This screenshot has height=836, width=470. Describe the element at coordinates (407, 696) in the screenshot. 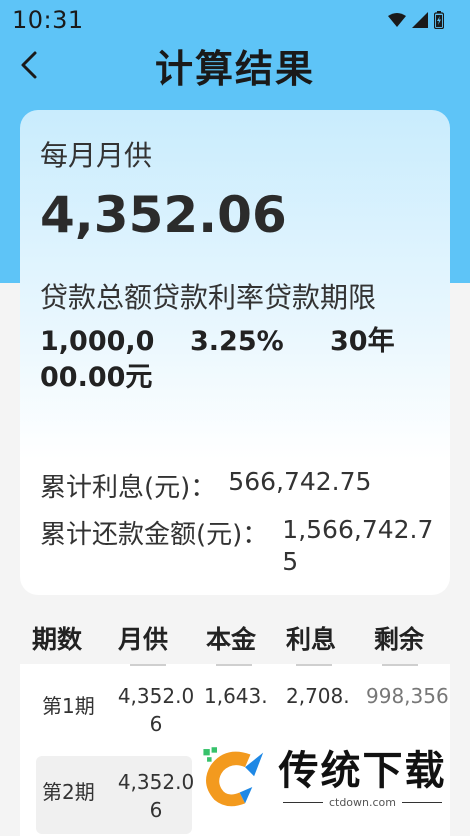

I see `row-remaining: 998,356` at that location.